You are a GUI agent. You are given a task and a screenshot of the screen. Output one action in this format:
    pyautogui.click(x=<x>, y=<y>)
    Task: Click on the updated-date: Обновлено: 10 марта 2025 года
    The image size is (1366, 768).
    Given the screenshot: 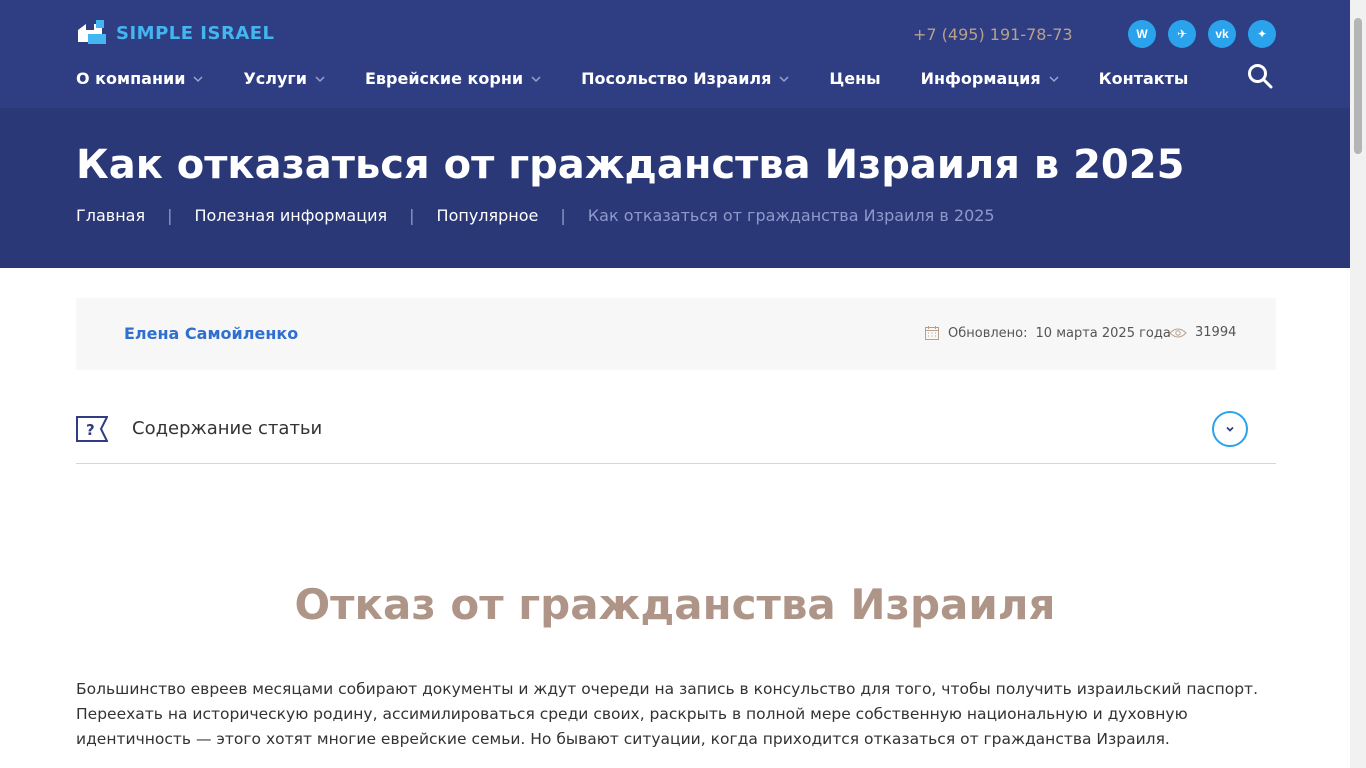 What is the action you would take?
    pyautogui.click(x=1047, y=333)
    